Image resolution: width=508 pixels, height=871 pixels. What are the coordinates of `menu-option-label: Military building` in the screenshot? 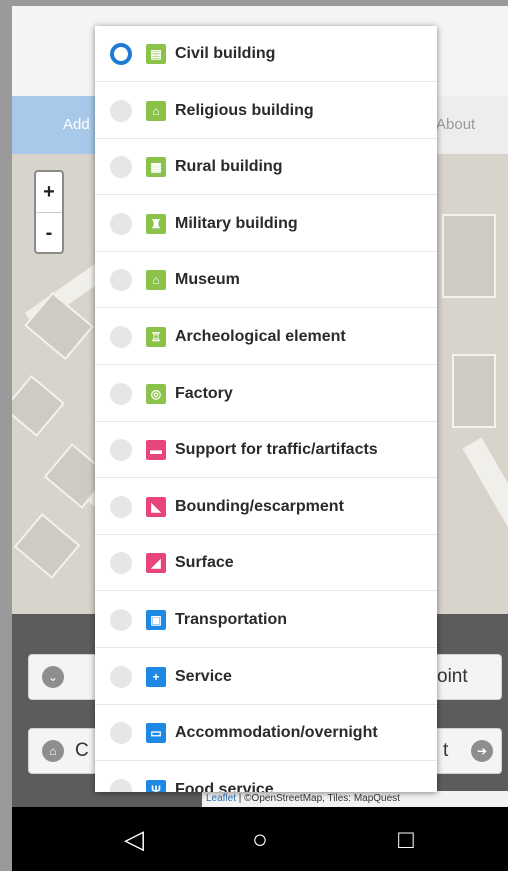 It's located at (236, 223).